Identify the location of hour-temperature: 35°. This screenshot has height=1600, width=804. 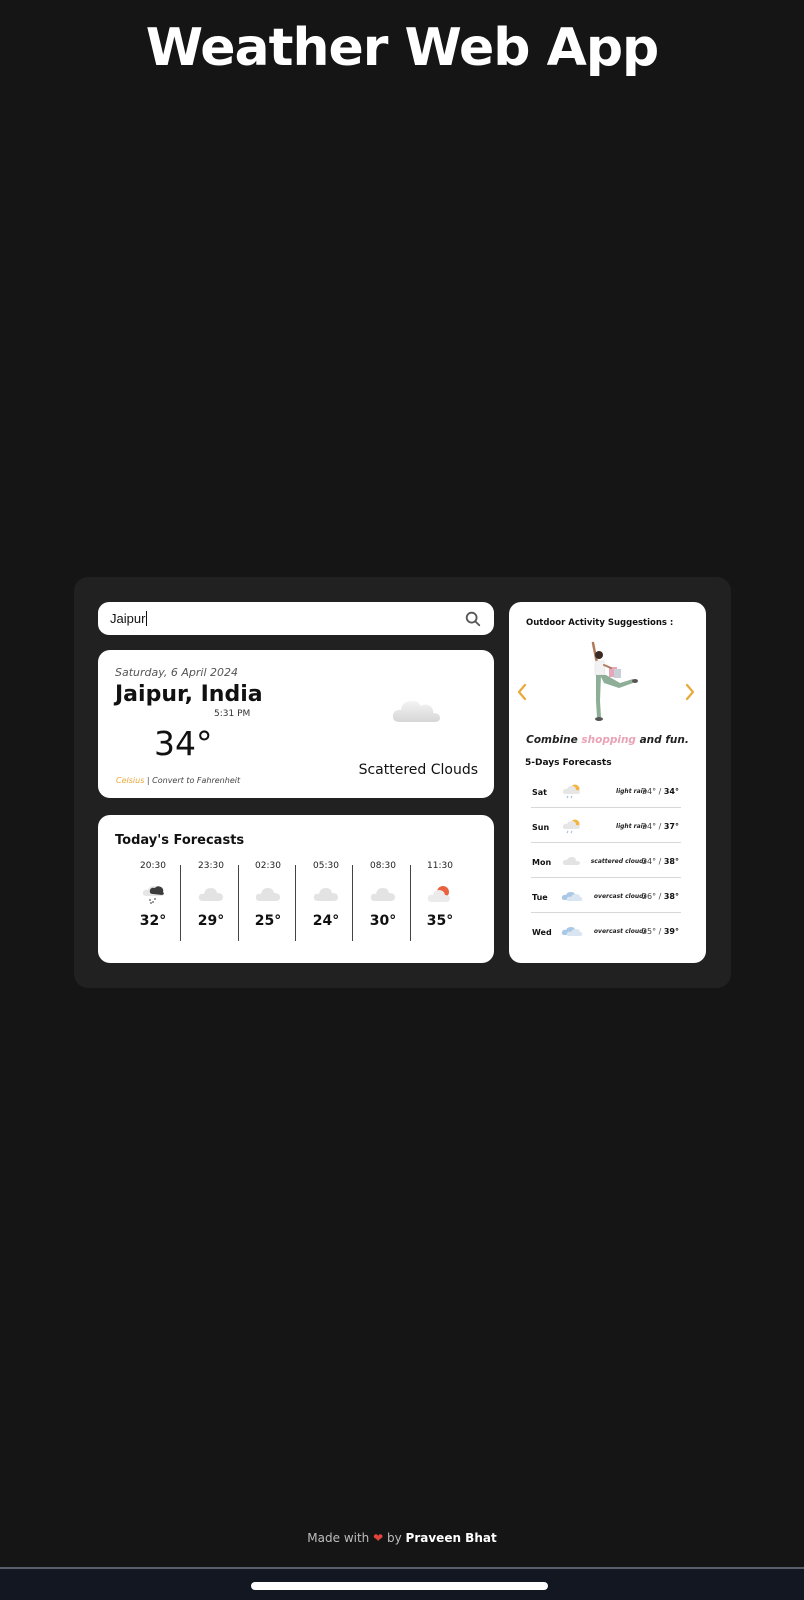
(440, 921).